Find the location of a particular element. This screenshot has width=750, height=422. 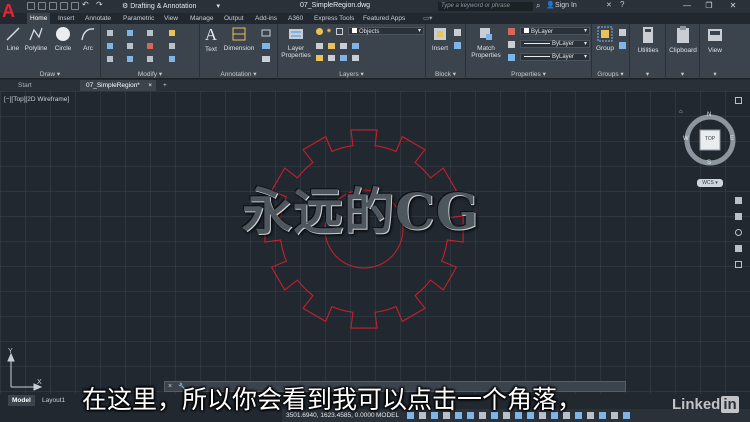

linetype-dropdown: ByLayer ▾ is located at coordinates (555, 57).